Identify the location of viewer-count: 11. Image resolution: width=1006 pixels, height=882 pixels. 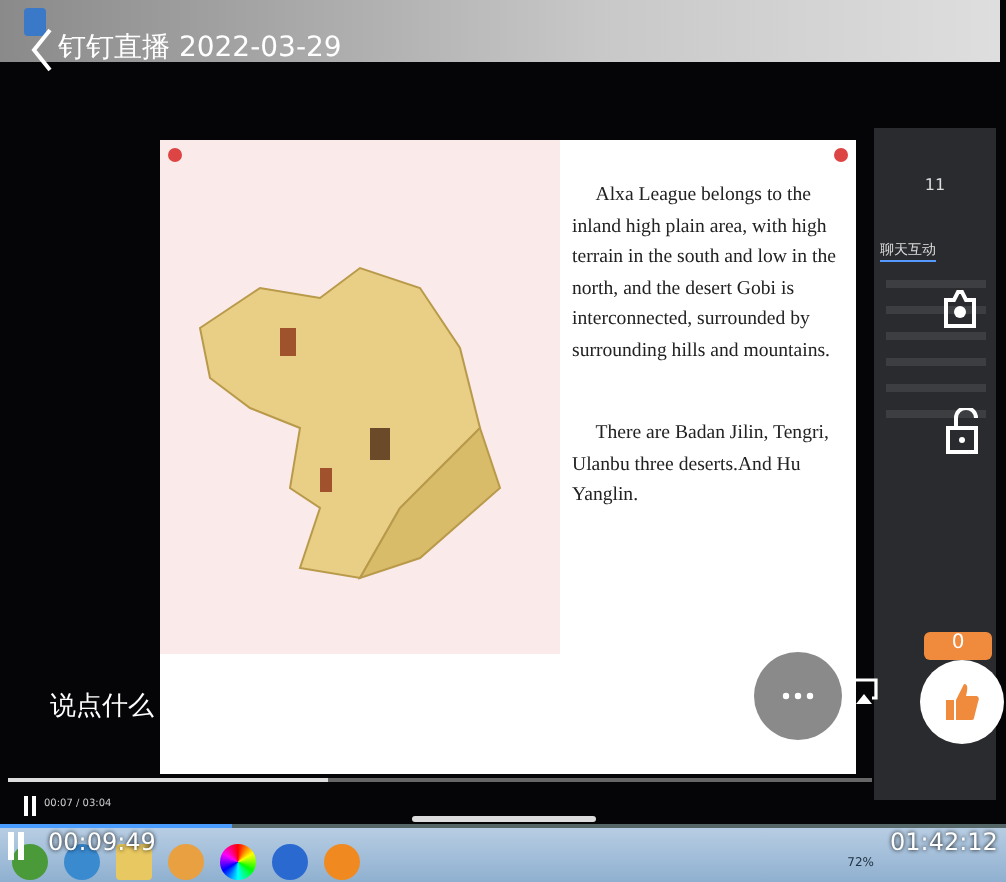
(935, 185).